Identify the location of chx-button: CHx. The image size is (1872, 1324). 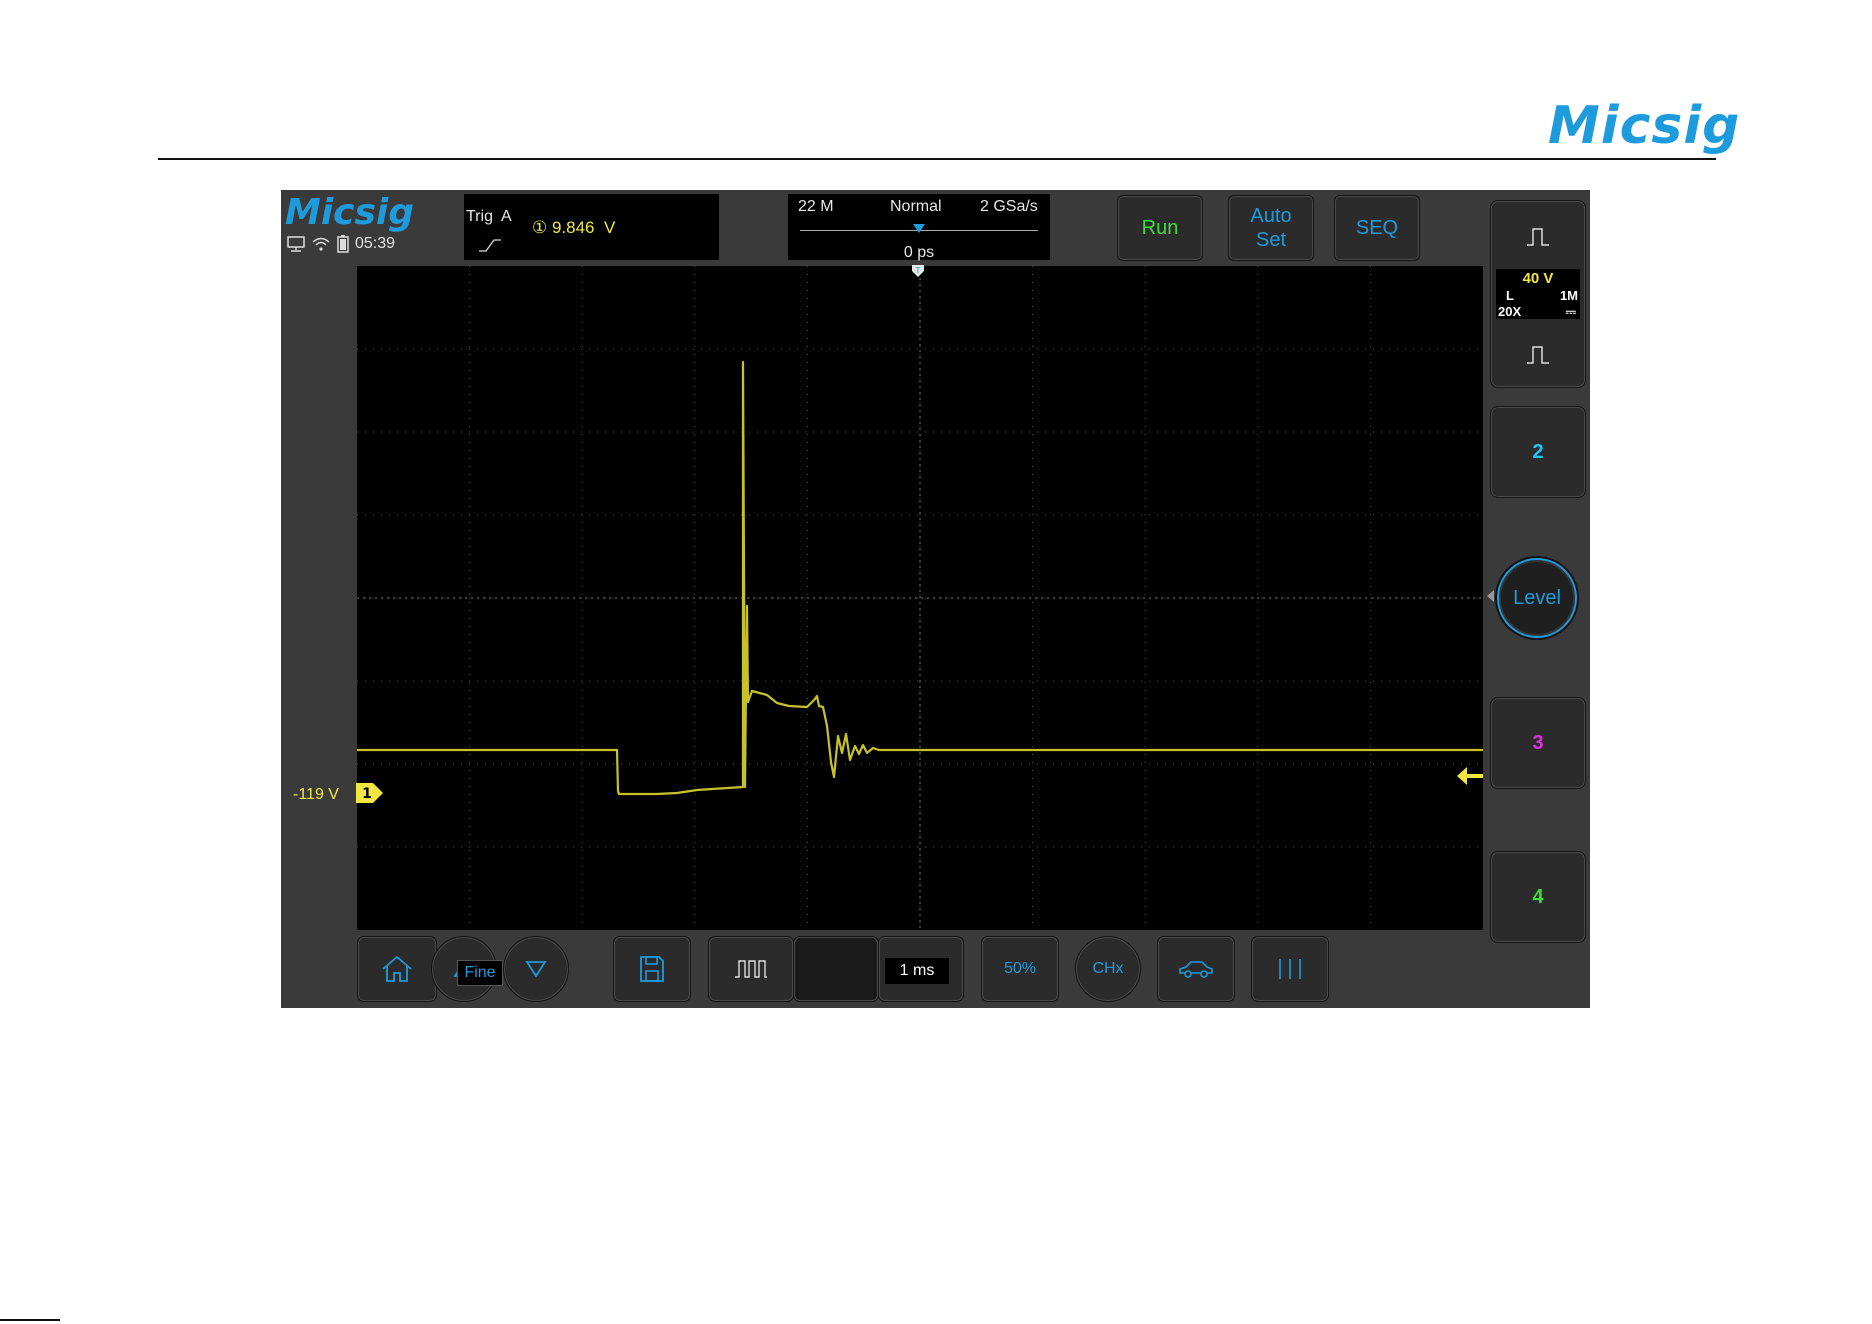
(1108, 969).